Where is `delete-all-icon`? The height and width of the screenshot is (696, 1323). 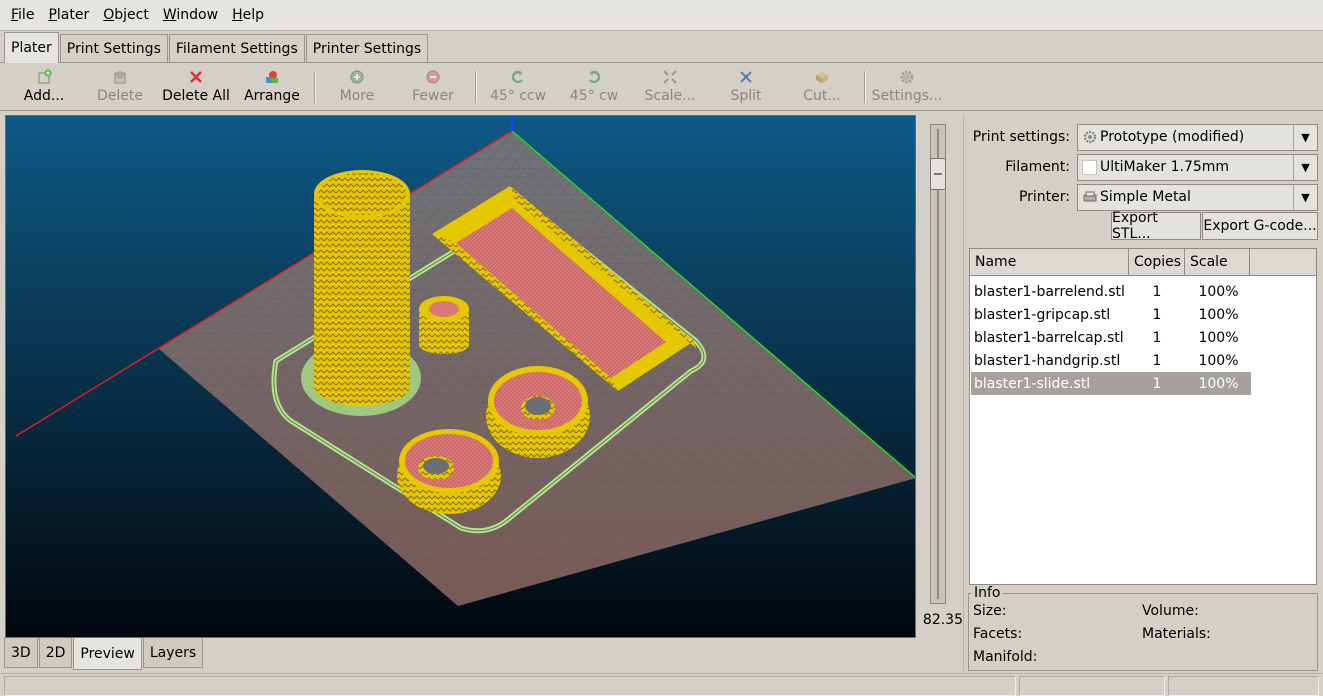
delete-all-icon is located at coordinates (196, 77).